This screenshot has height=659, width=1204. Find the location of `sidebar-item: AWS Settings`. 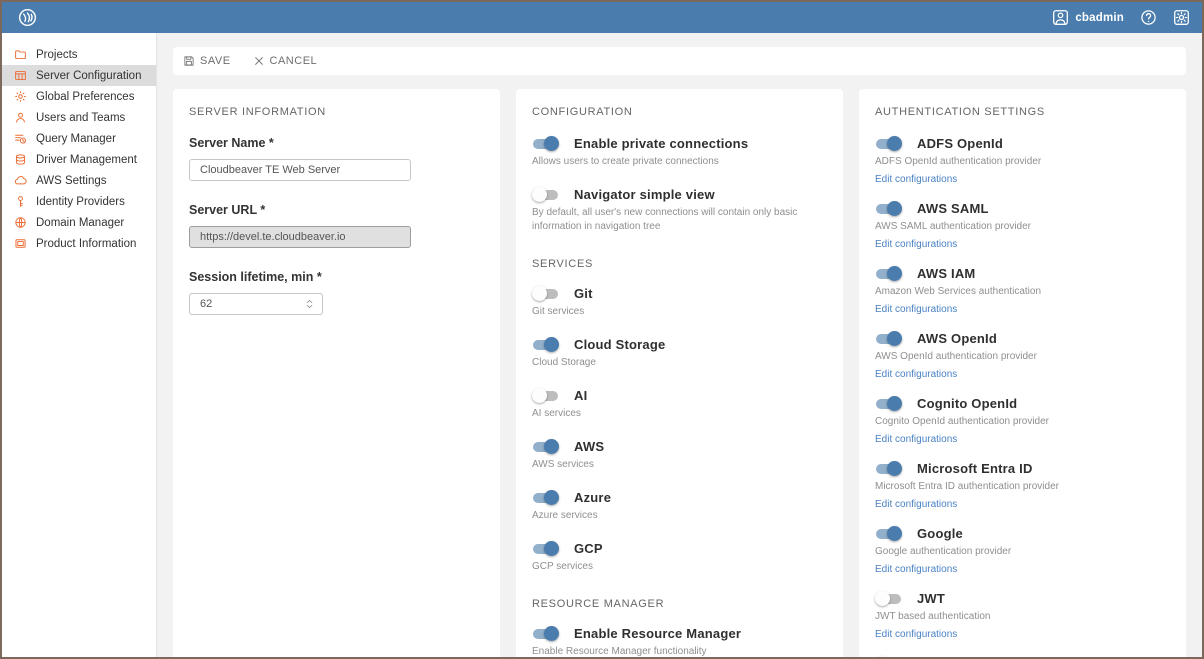

sidebar-item: AWS Settings is located at coordinates (79, 180).